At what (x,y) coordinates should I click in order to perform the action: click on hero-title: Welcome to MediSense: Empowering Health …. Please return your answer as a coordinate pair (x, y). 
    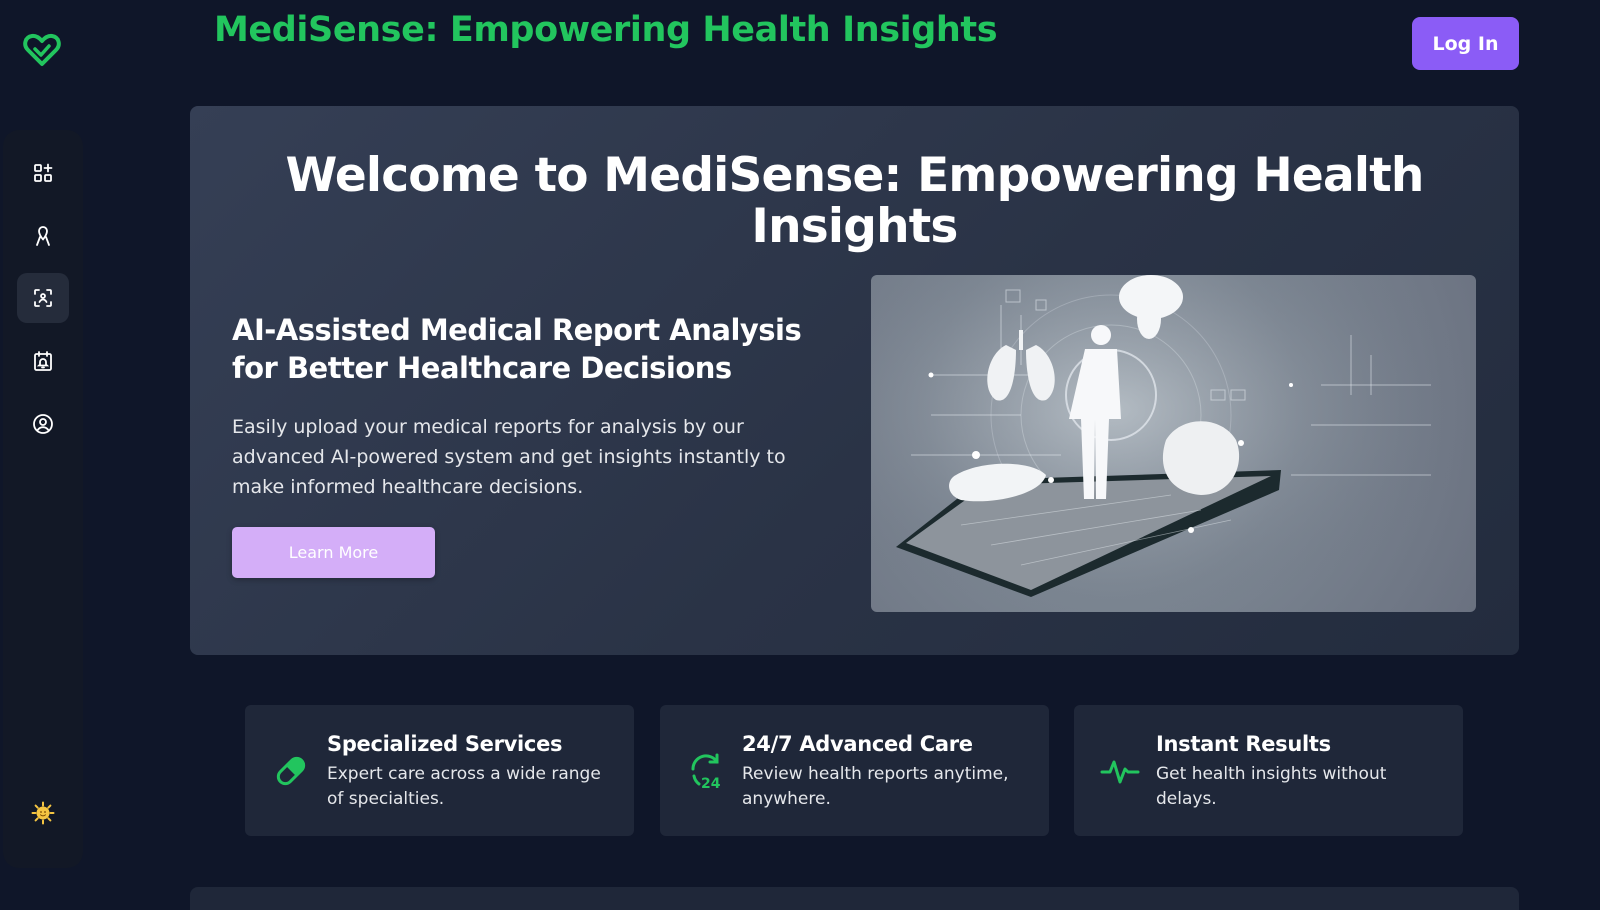
    Looking at the image, I should click on (854, 201).